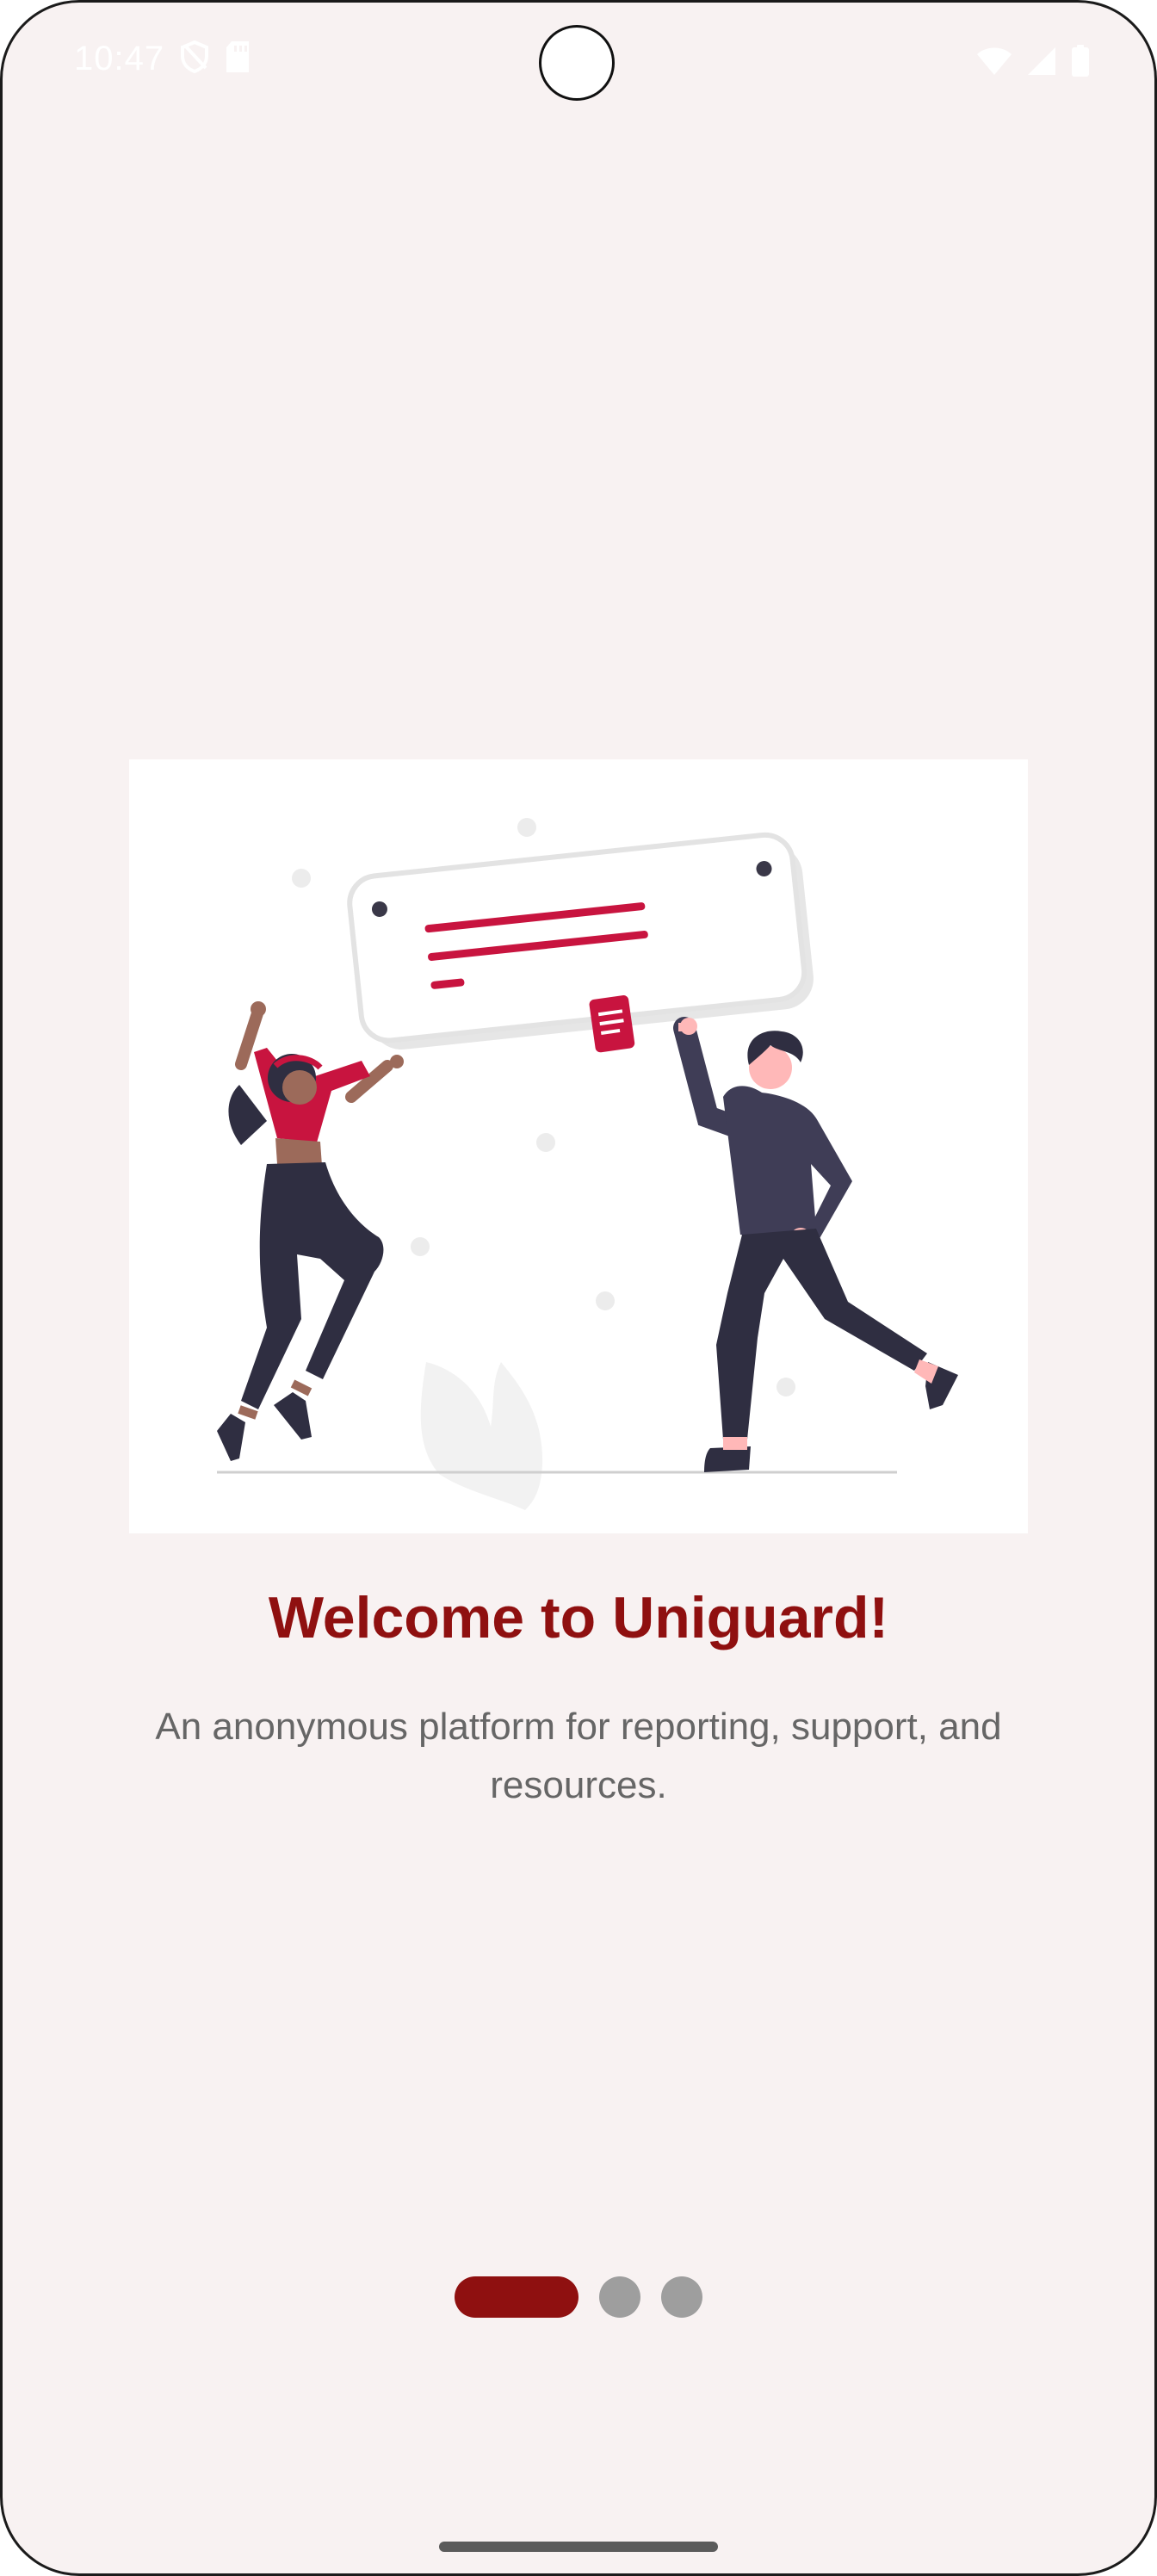  Describe the element at coordinates (516, 2297) in the screenshot. I see `page-indicator-dot-active` at that location.